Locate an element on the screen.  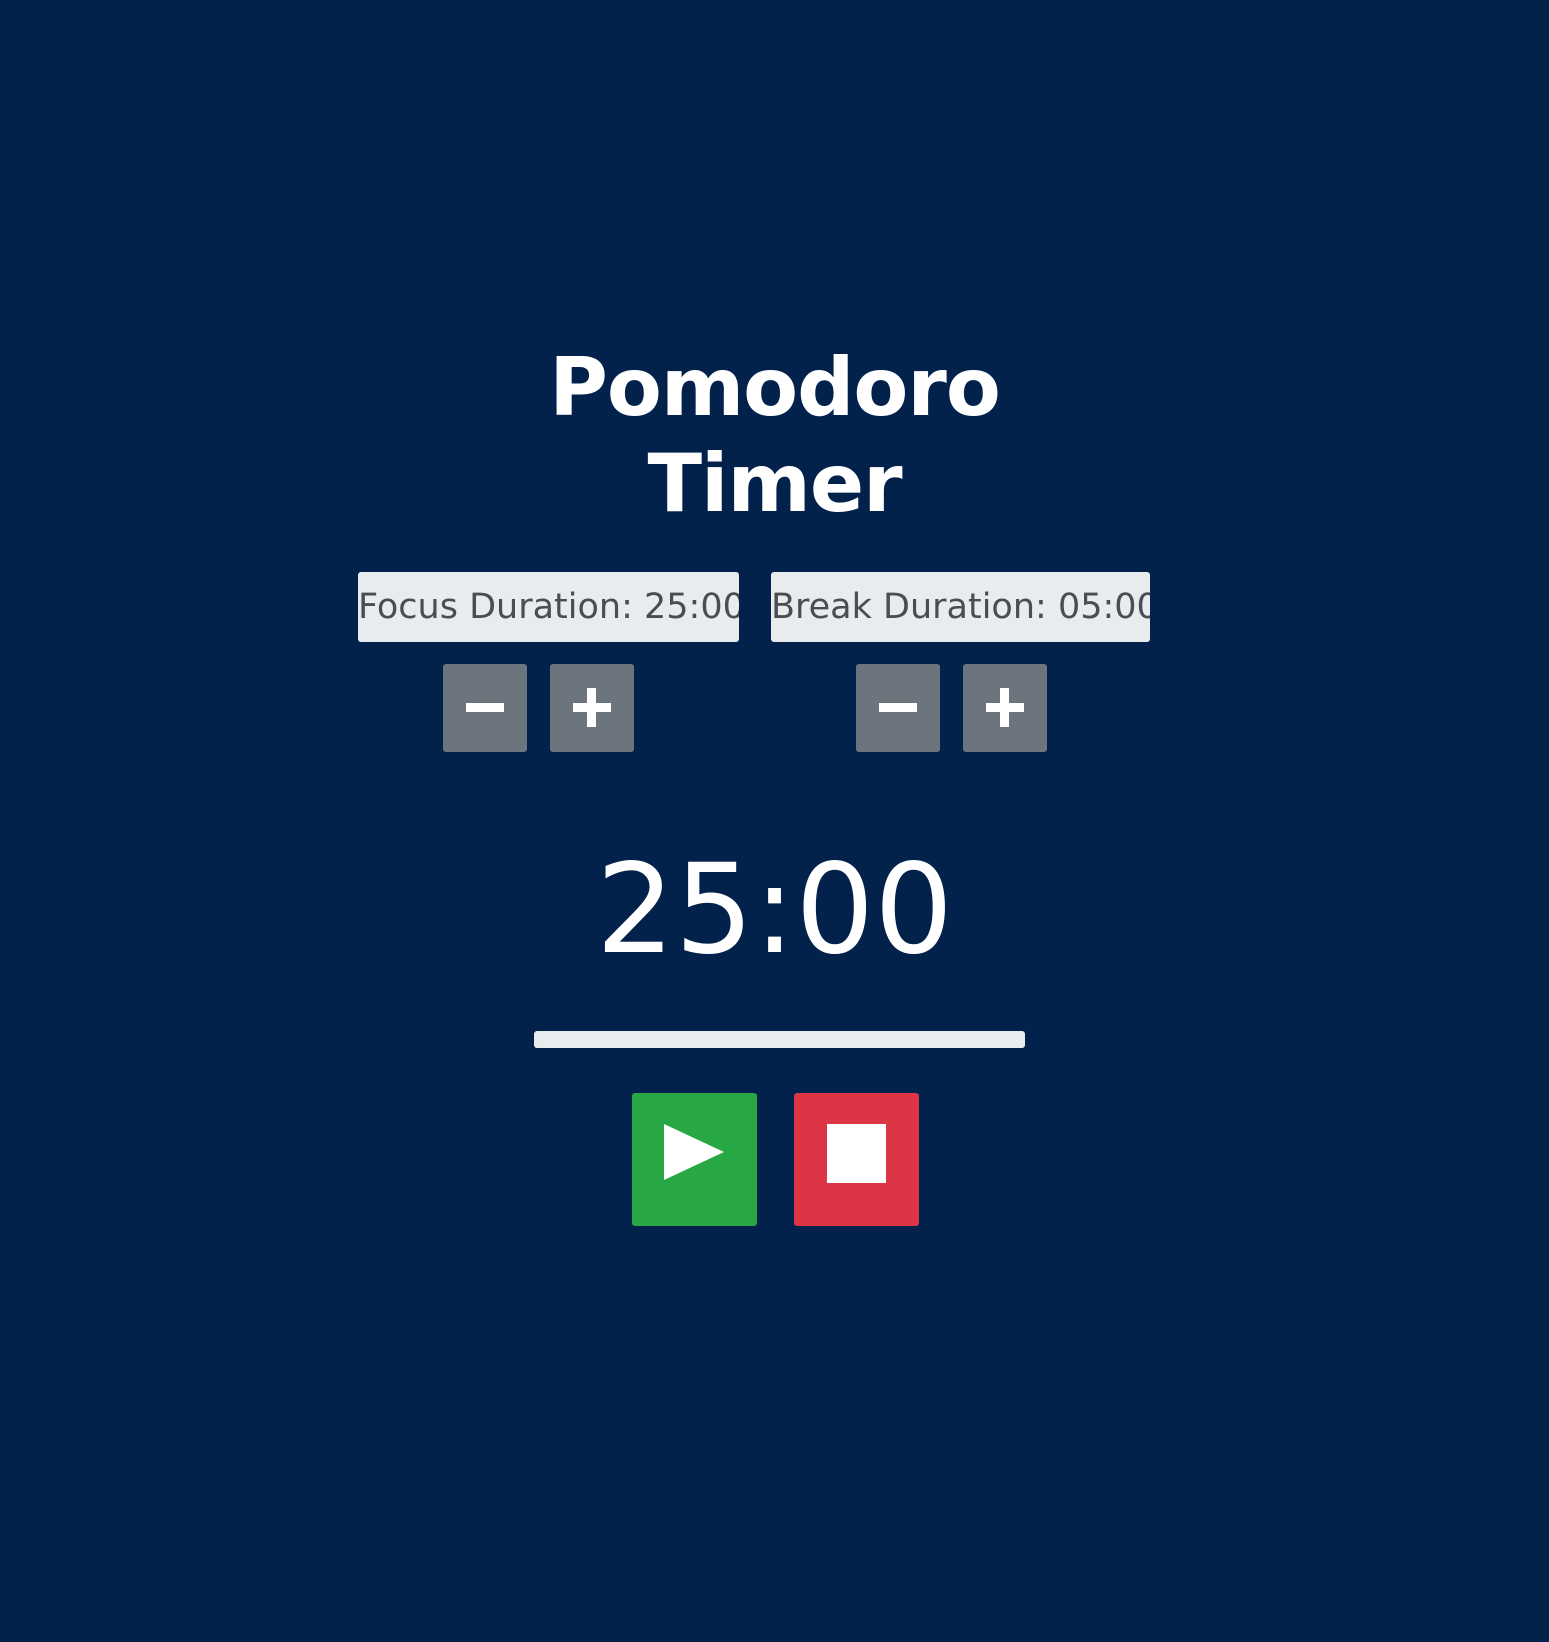
title-line-2: Timer is located at coordinates (774, 483).